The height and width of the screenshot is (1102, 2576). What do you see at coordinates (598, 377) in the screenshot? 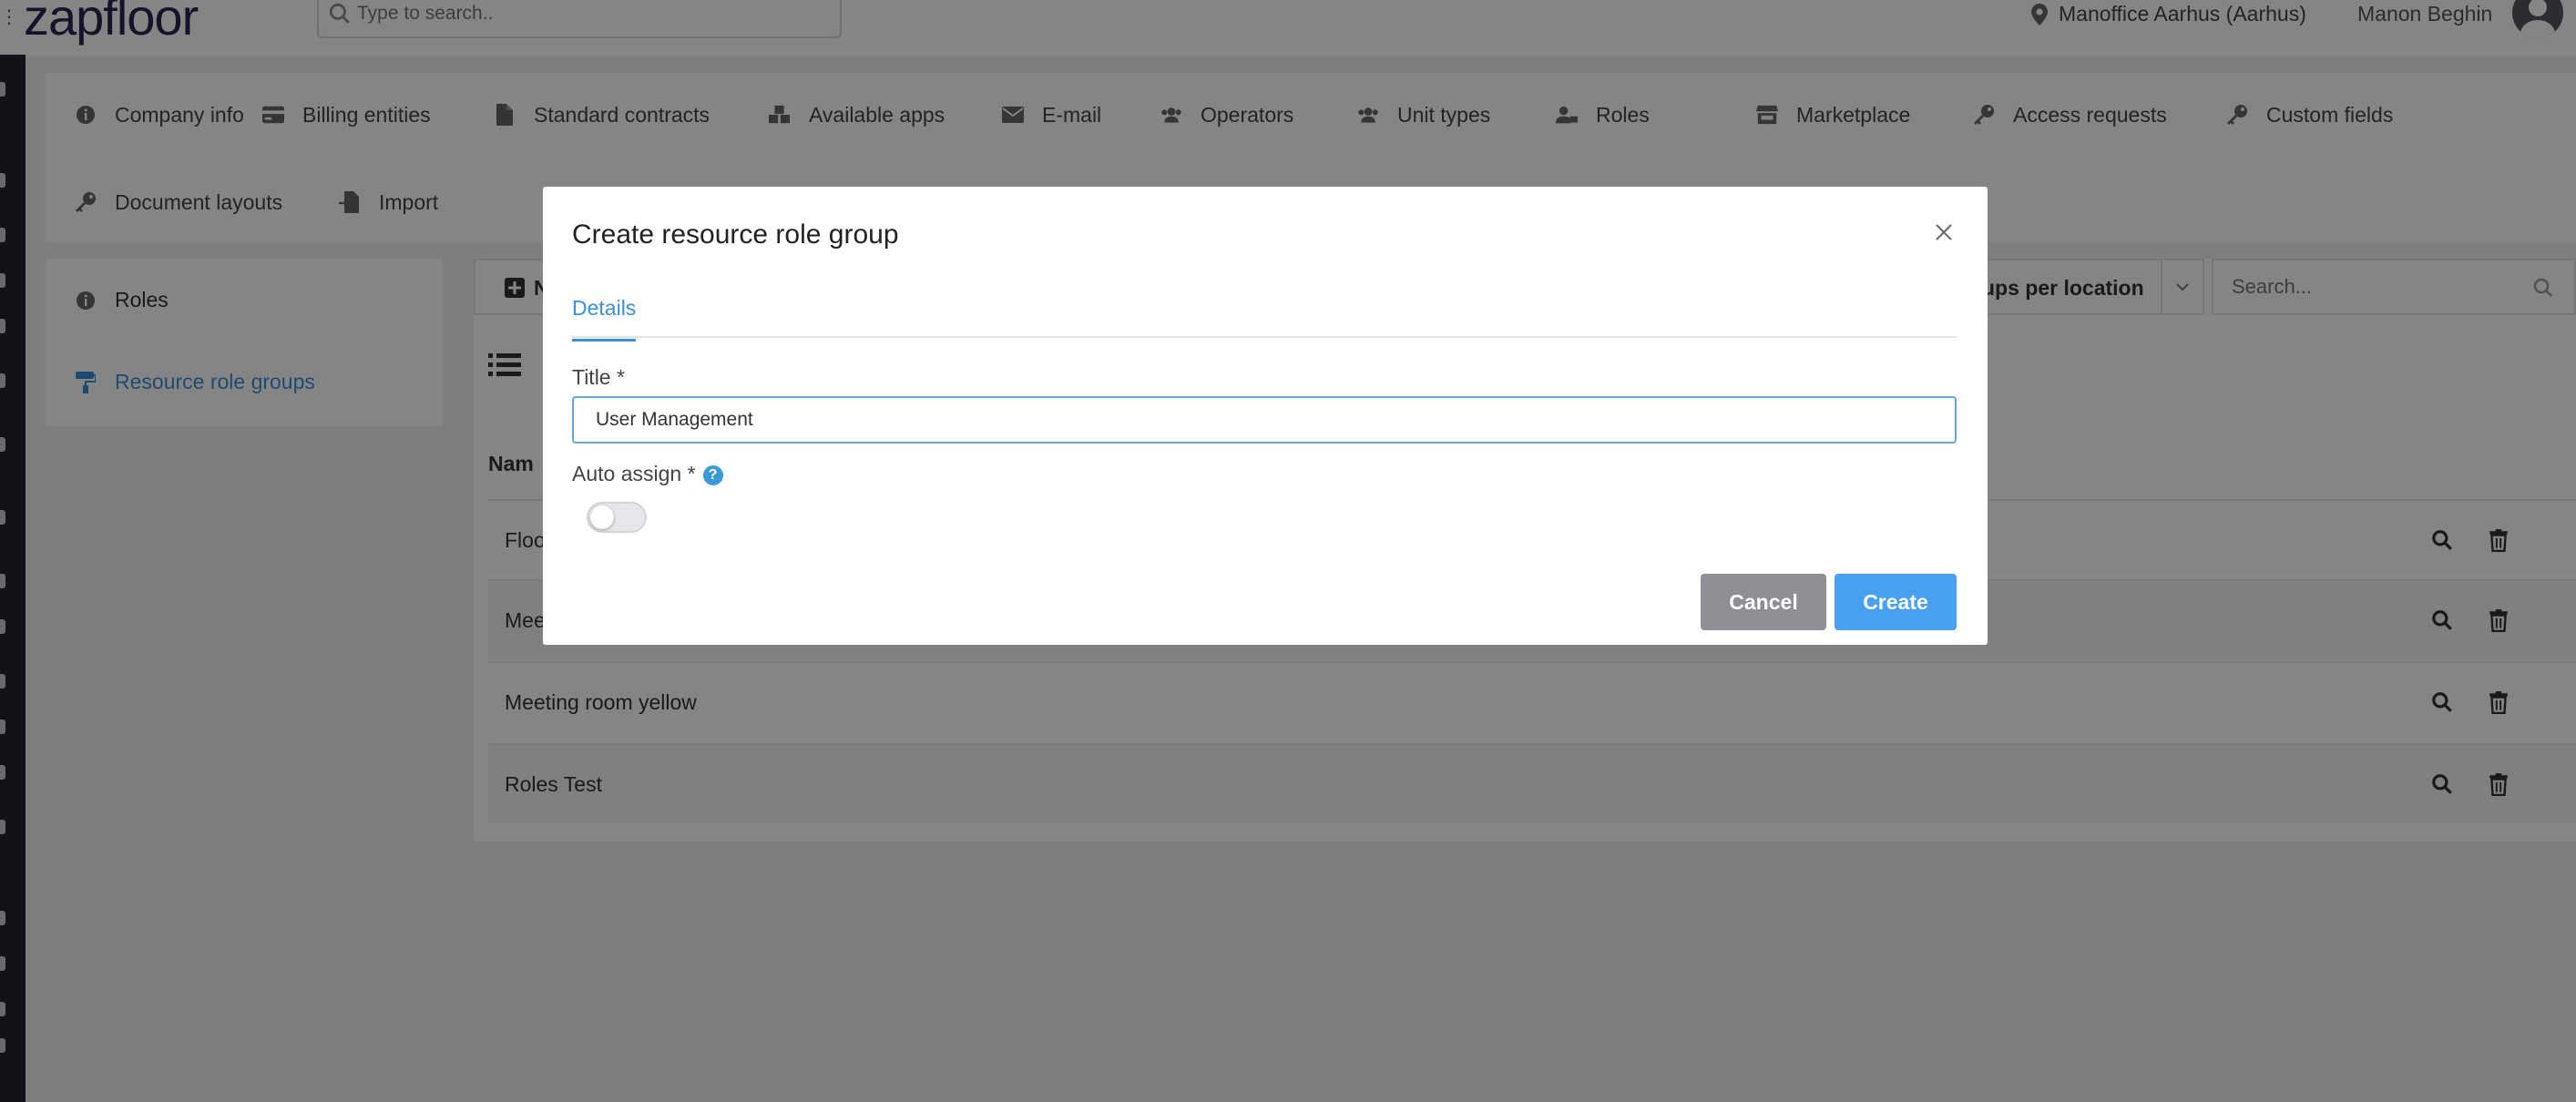
I see `title-field-label: Title *` at bounding box center [598, 377].